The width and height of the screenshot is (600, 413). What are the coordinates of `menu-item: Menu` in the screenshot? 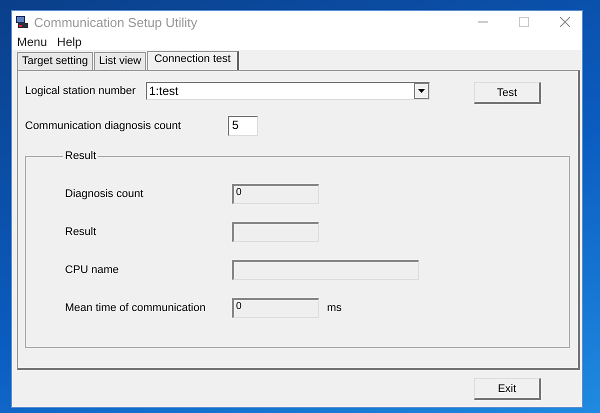 It's located at (32, 41).